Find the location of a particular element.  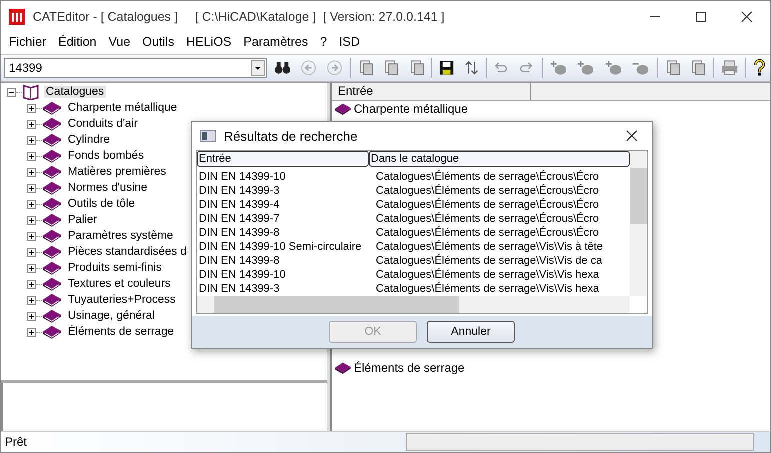

column-header: Dans le catalogue is located at coordinates (499, 159).